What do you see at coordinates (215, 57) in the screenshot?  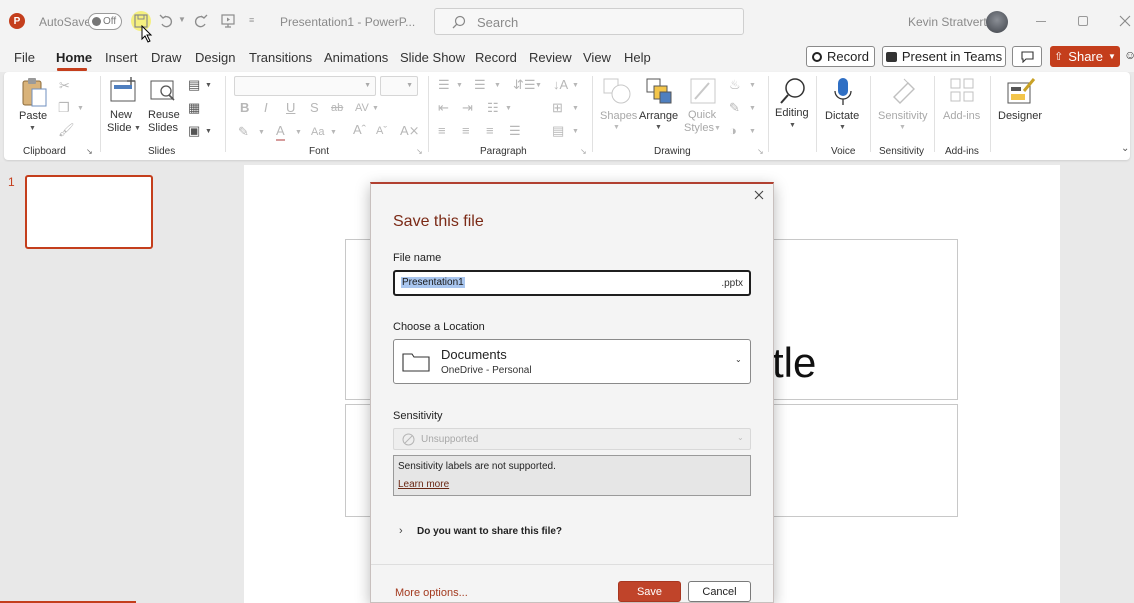 I see `tab-design: Design` at bounding box center [215, 57].